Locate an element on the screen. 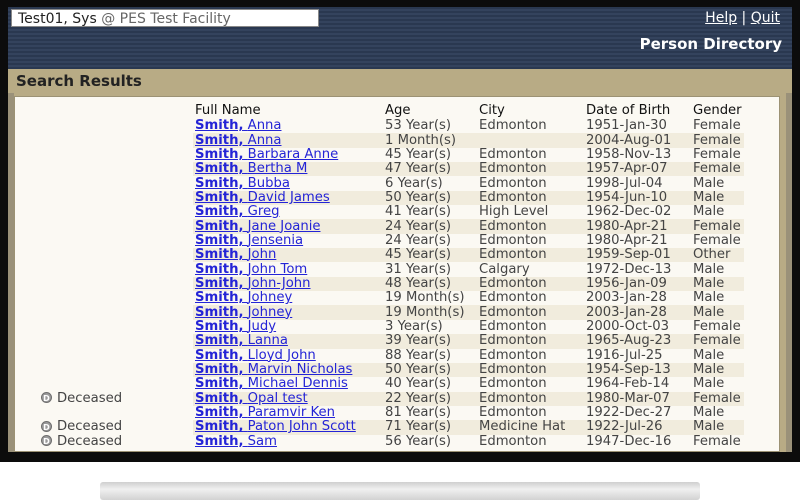  first-name: David James is located at coordinates (288, 197).